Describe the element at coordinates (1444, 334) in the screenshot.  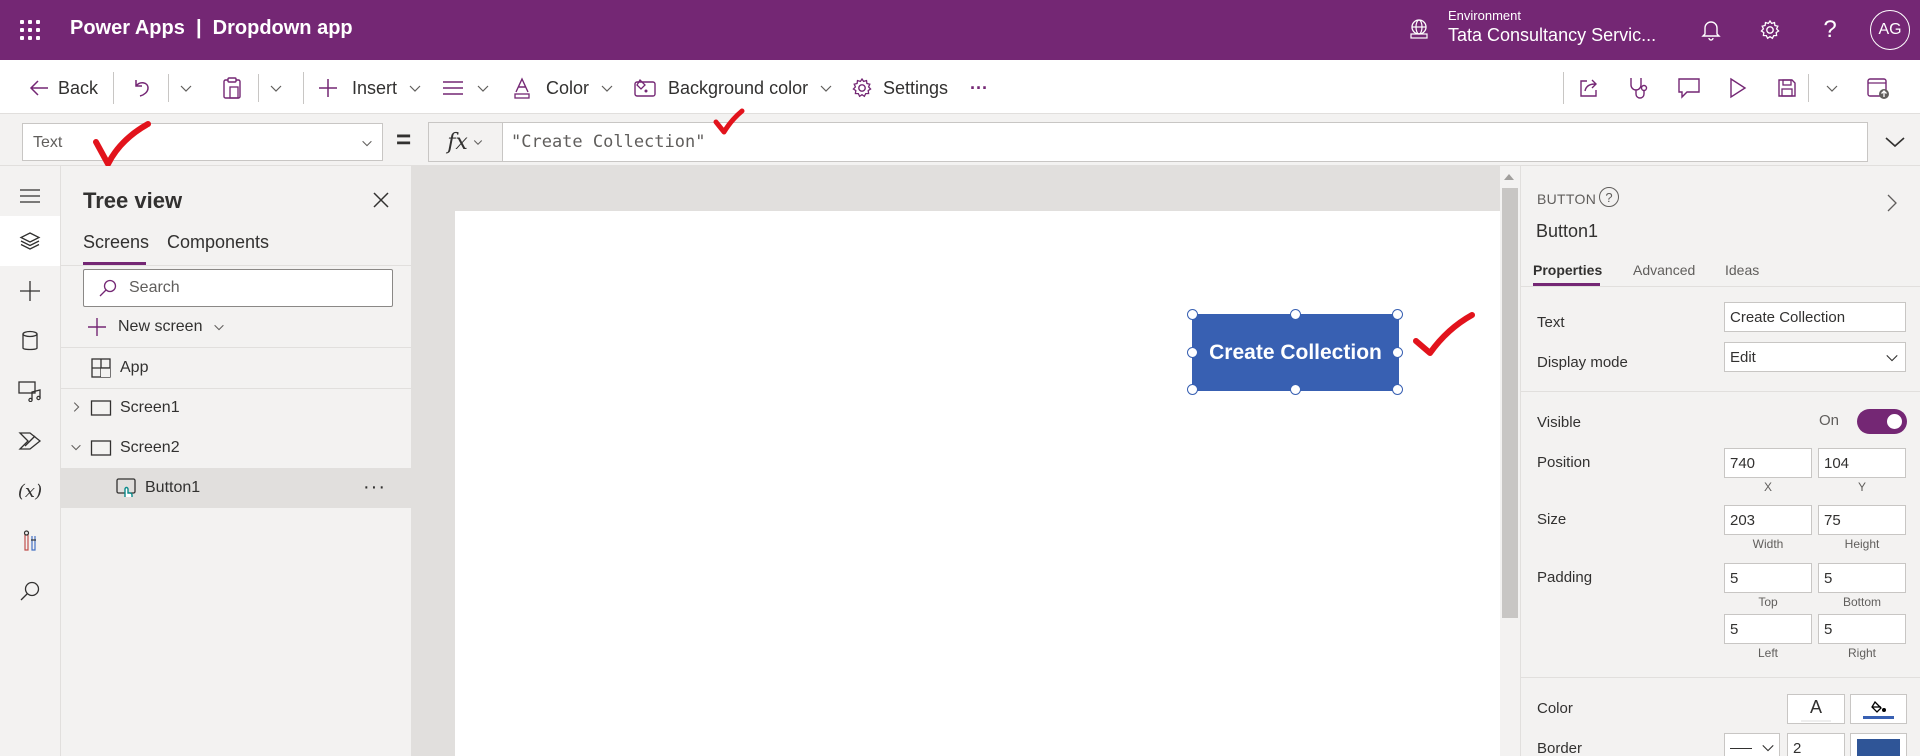
I see `annotation-checkmark` at that location.